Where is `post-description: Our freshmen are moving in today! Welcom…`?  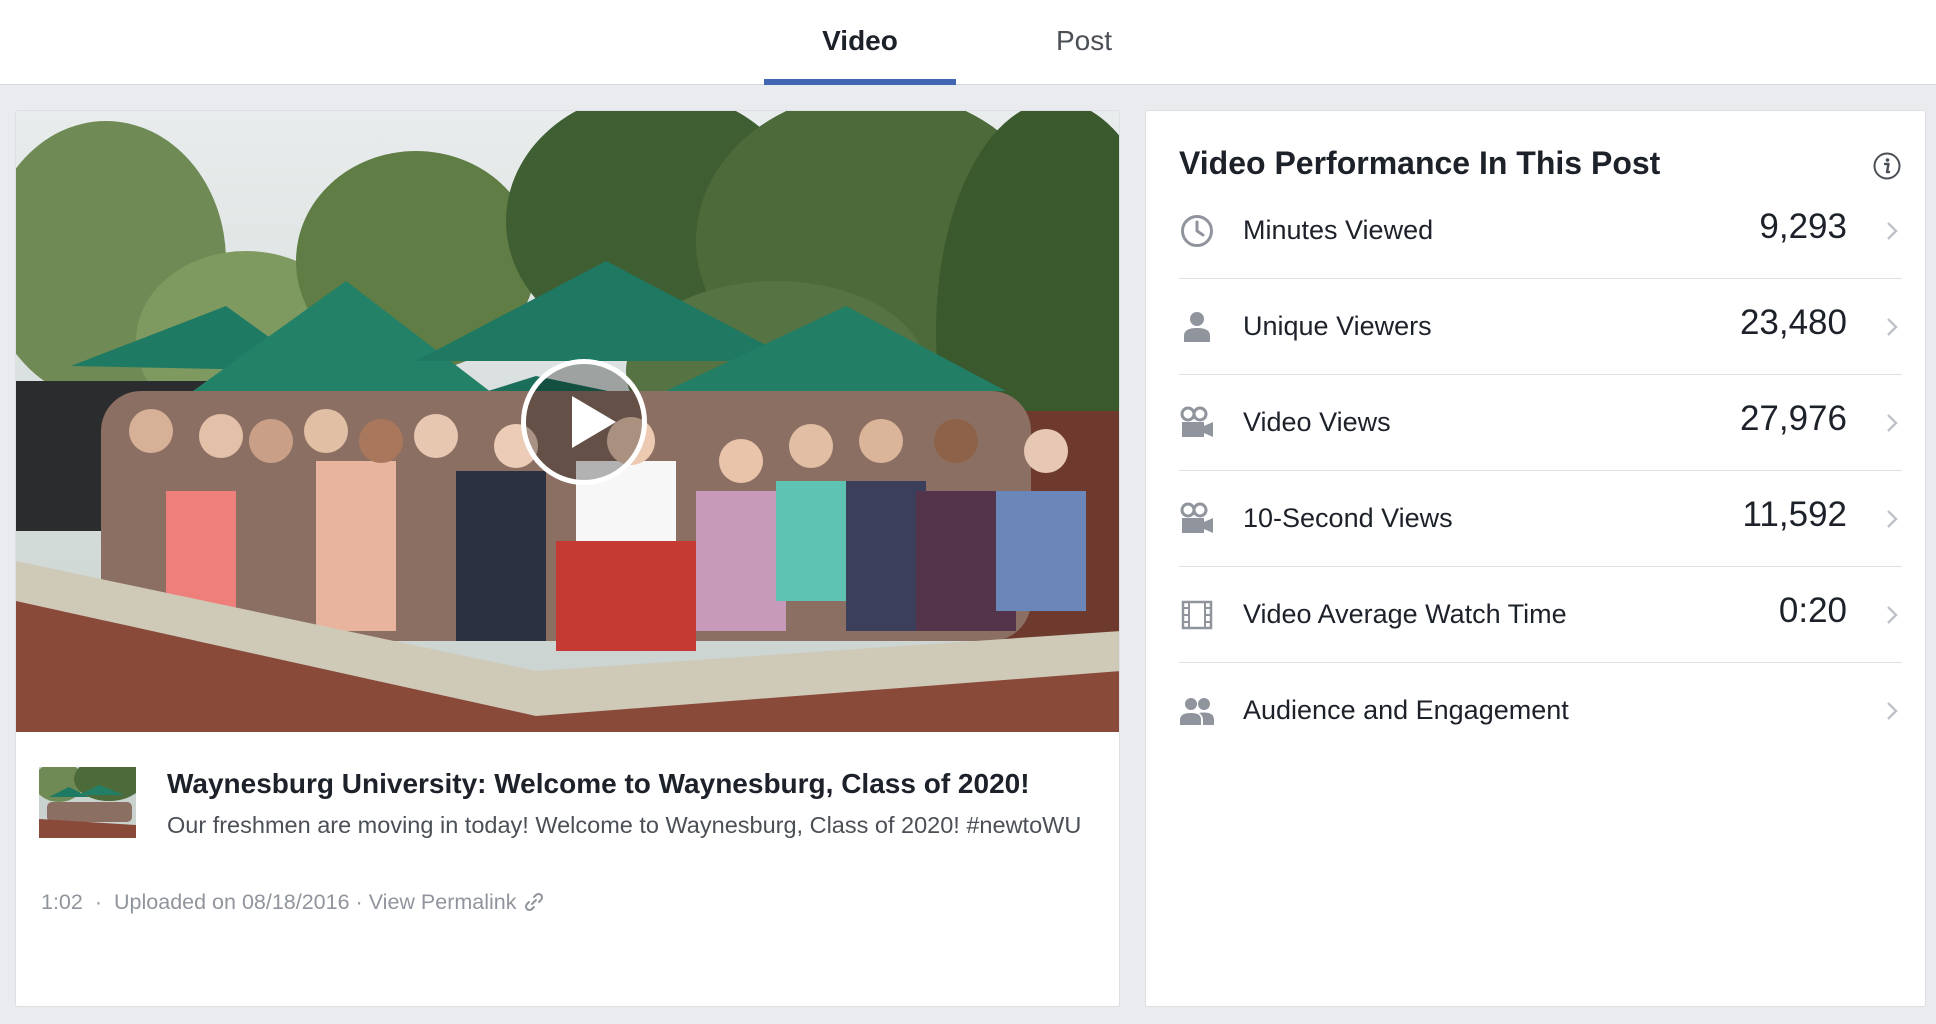
post-description: Our freshmen are moving in today! Welcom… is located at coordinates (624, 825).